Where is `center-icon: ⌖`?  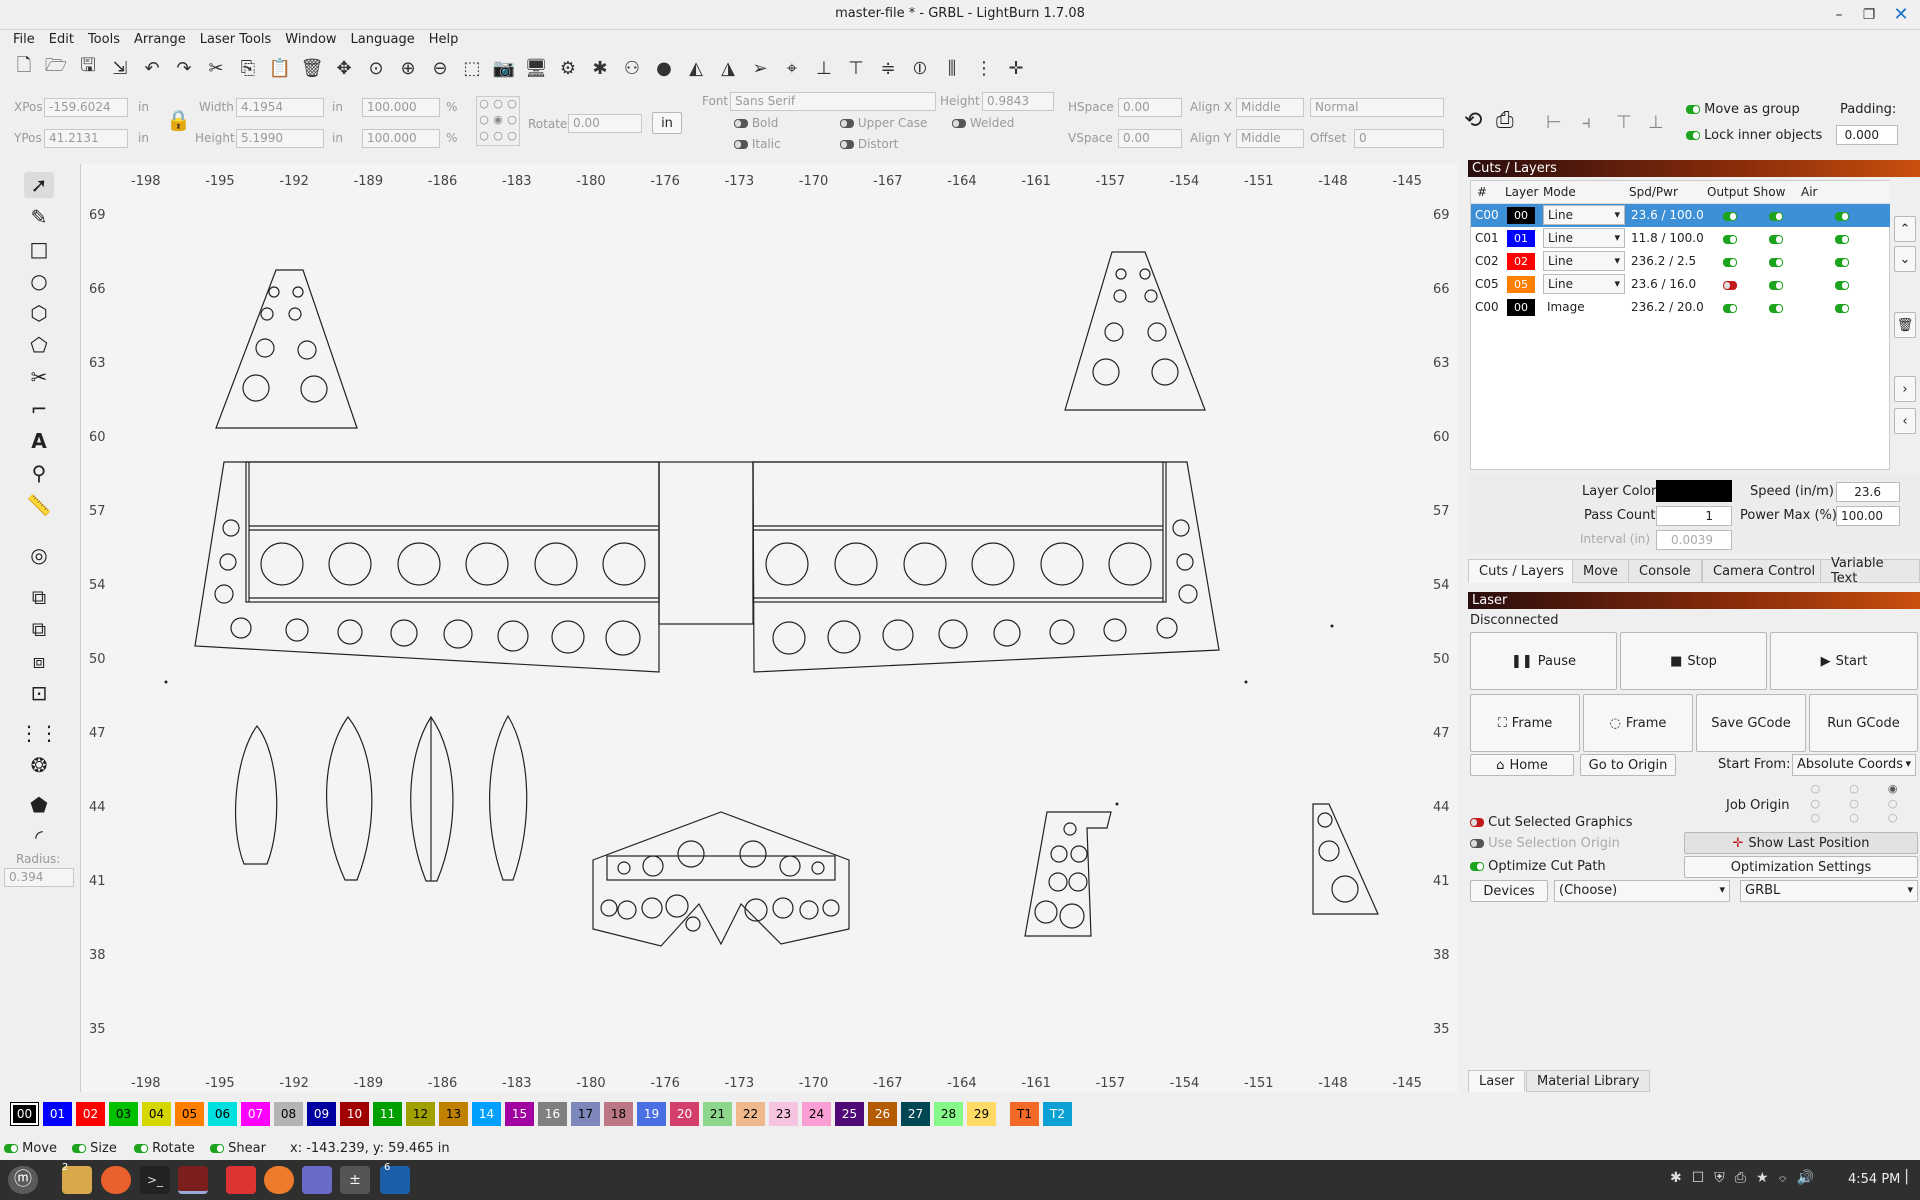
center-icon: ⌖ is located at coordinates (792, 68).